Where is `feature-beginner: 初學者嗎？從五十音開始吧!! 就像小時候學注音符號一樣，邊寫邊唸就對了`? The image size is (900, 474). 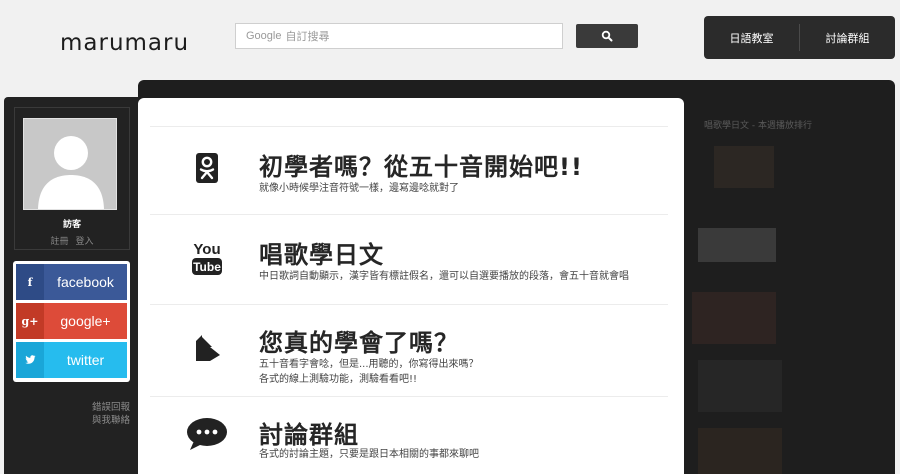 feature-beginner: 初學者嗎？從五十音開始吧!! 就像小時候學注音符號一樣，邊寫邊唸就對了 is located at coordinates (409, 170).